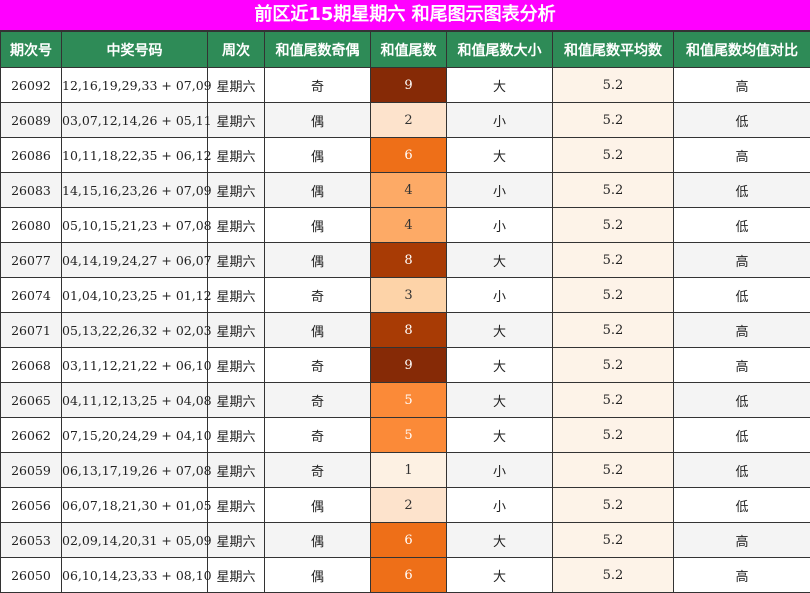 Image resolution: width=810 pixels, height=593 pixels. I want to click on column-header-weekday: 周次, so click(236, 50).